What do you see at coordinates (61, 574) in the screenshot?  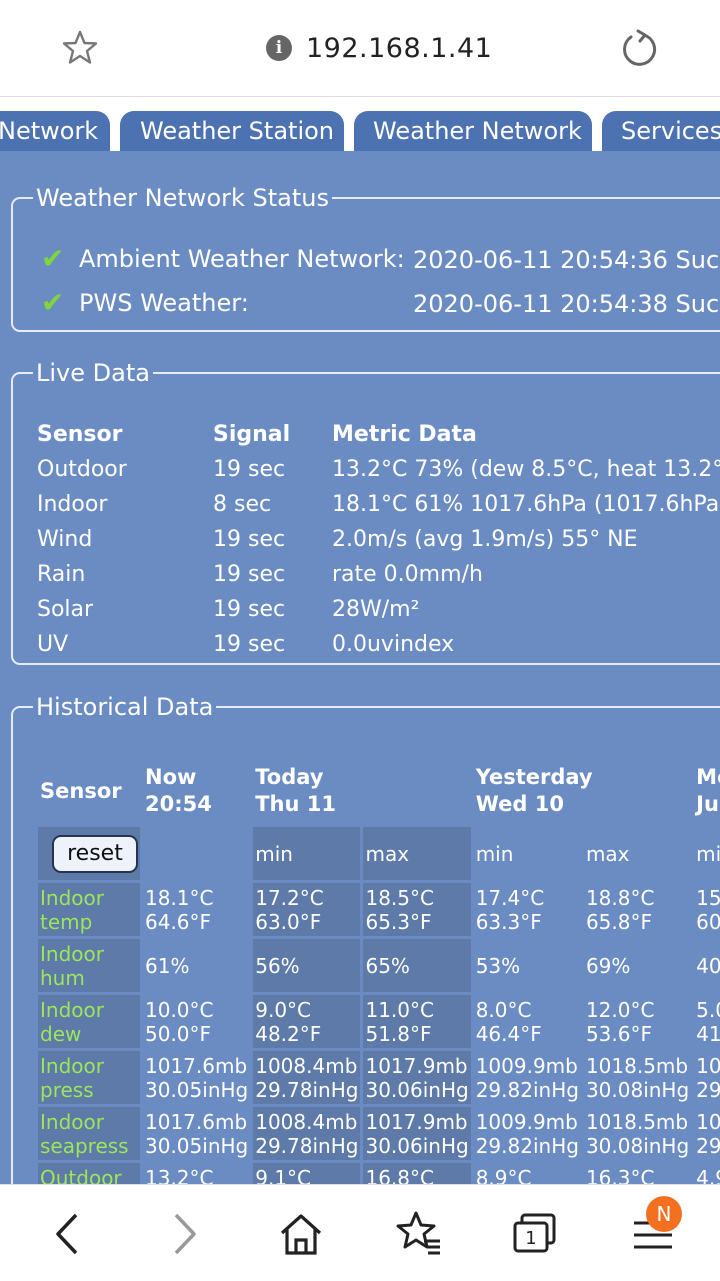 I see `sensor-name: Rain` at bounding box center [61, 574].